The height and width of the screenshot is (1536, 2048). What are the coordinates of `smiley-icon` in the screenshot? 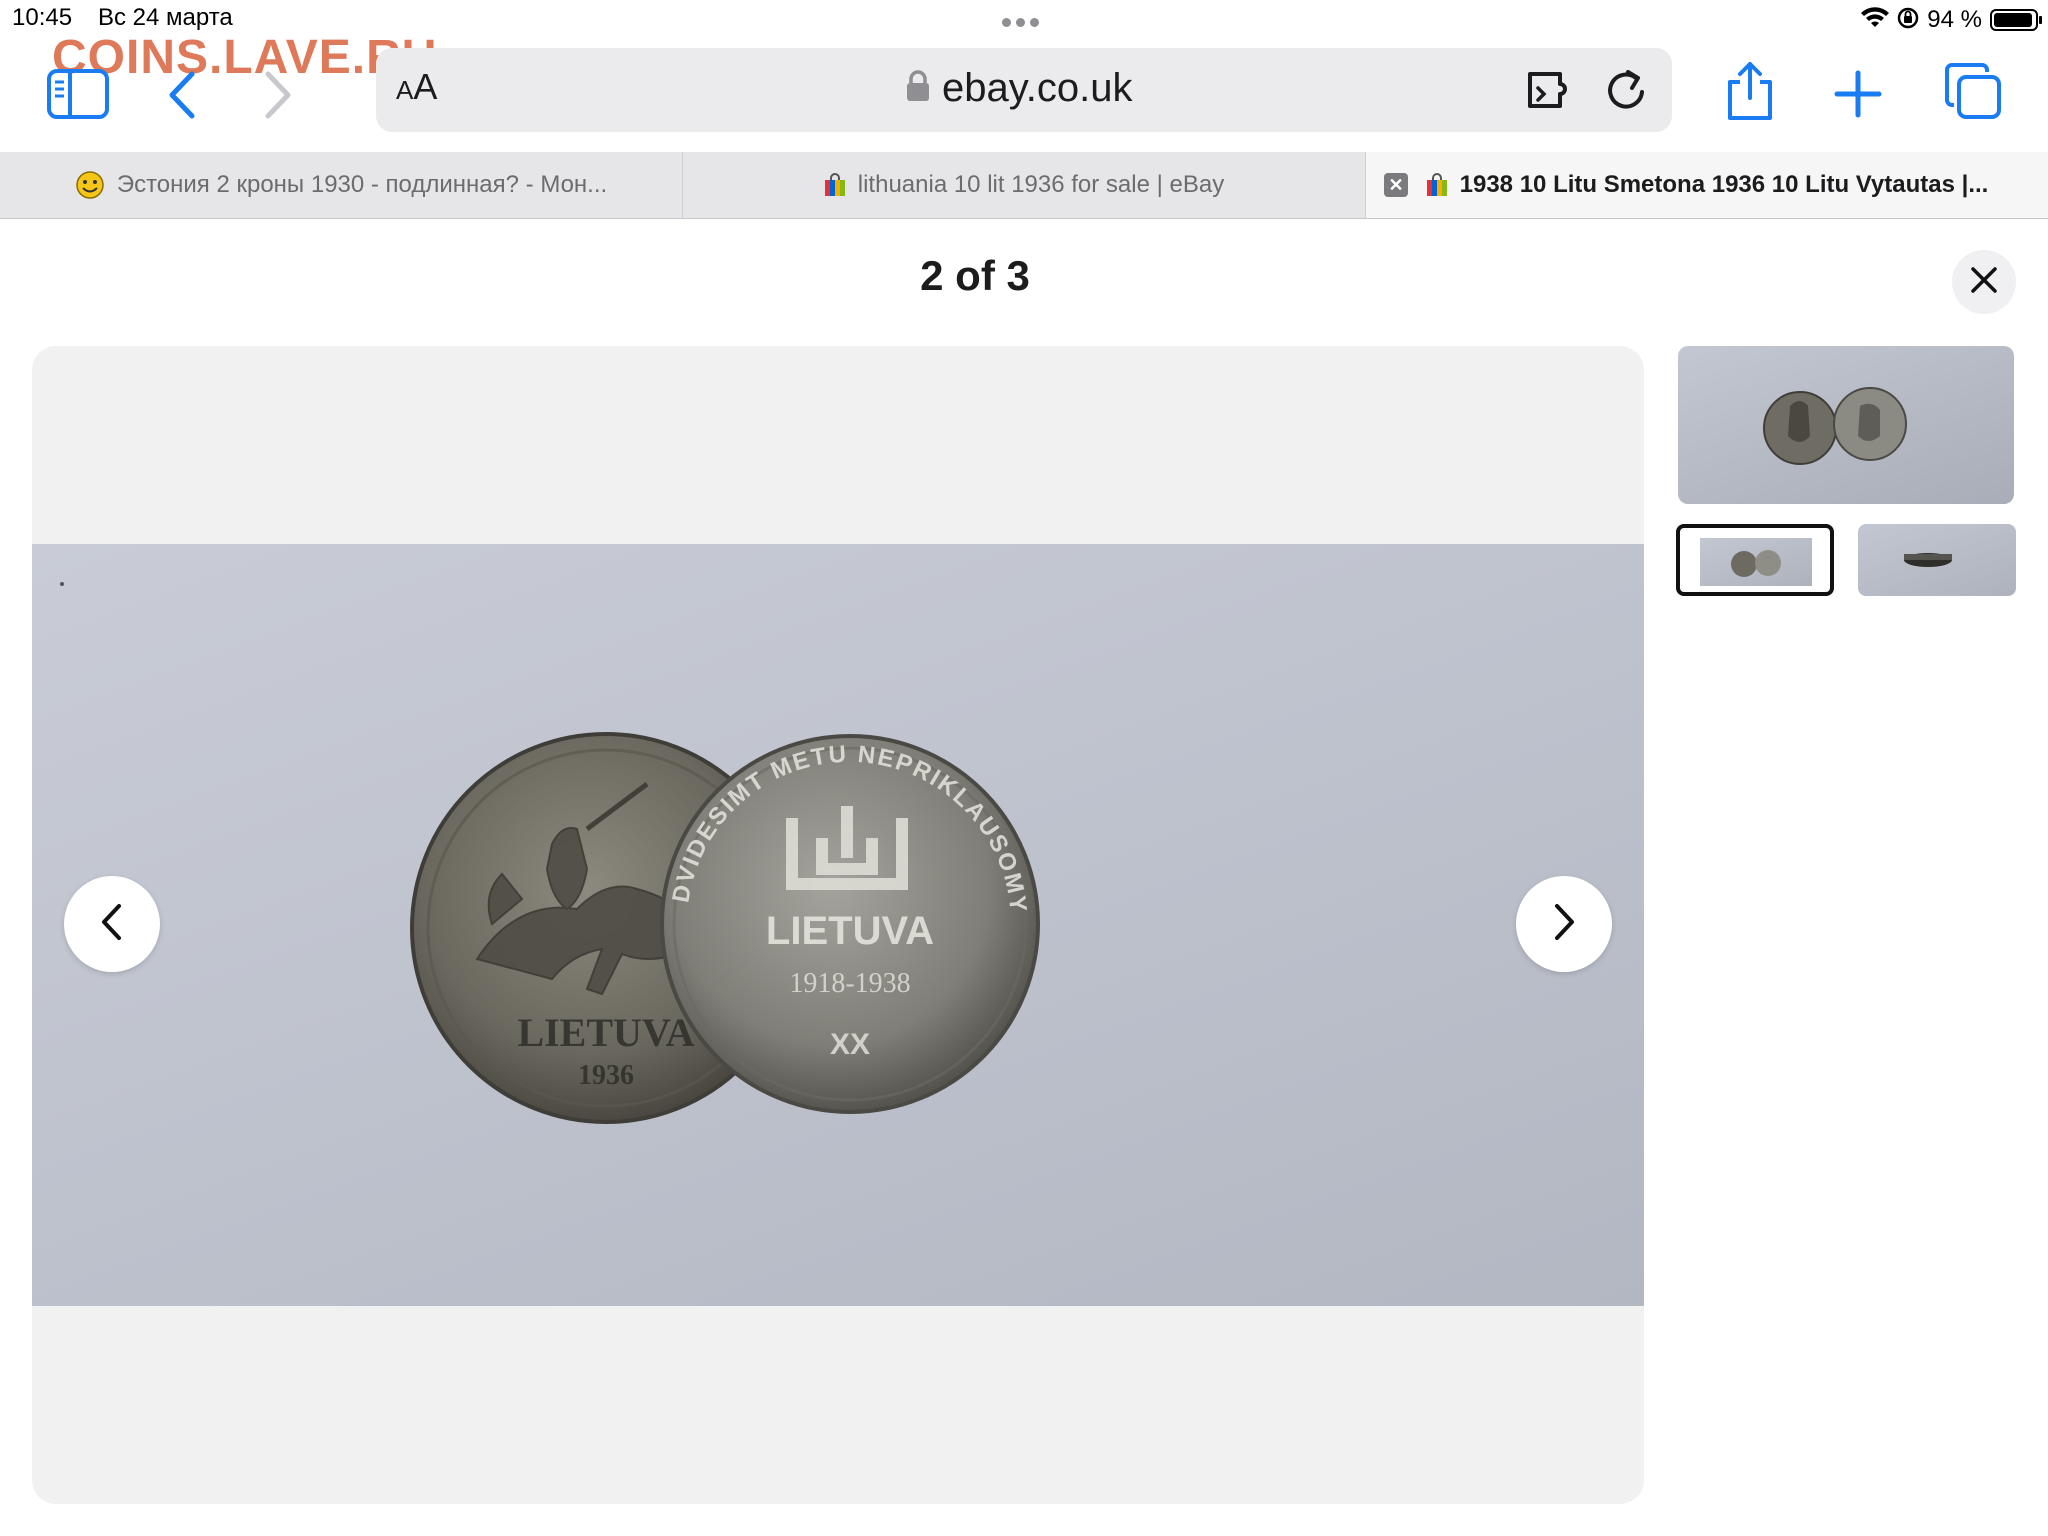 It's located at (90, 185).